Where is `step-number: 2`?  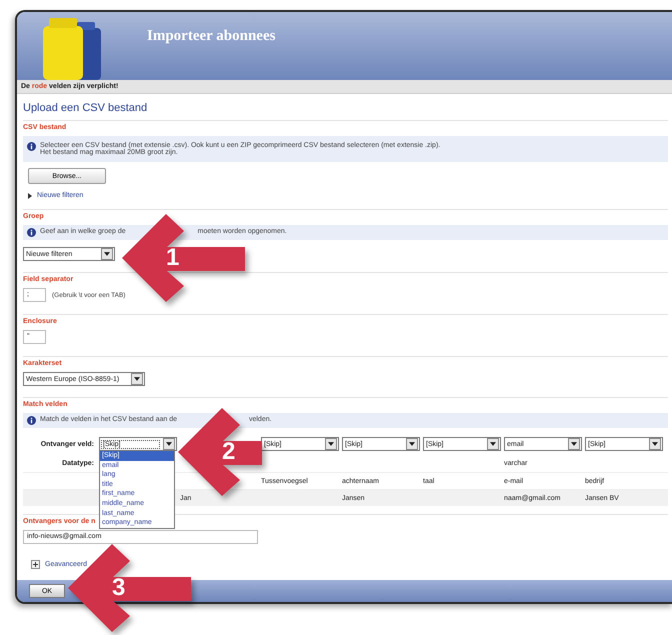 step-number: 2 is located at coordinates (229, 452).